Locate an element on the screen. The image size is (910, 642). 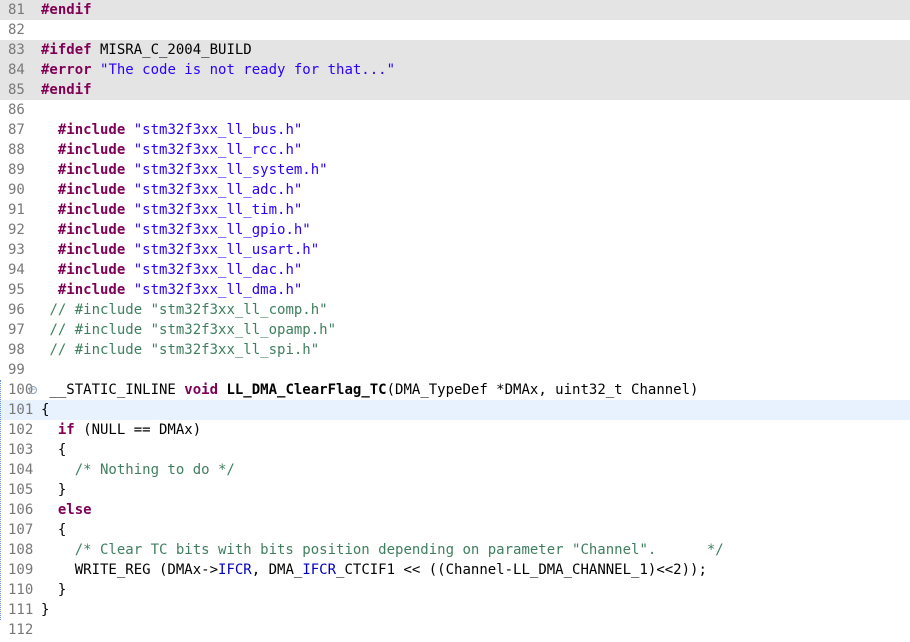
code-line: 107 { is located at coordinates (455, 530).